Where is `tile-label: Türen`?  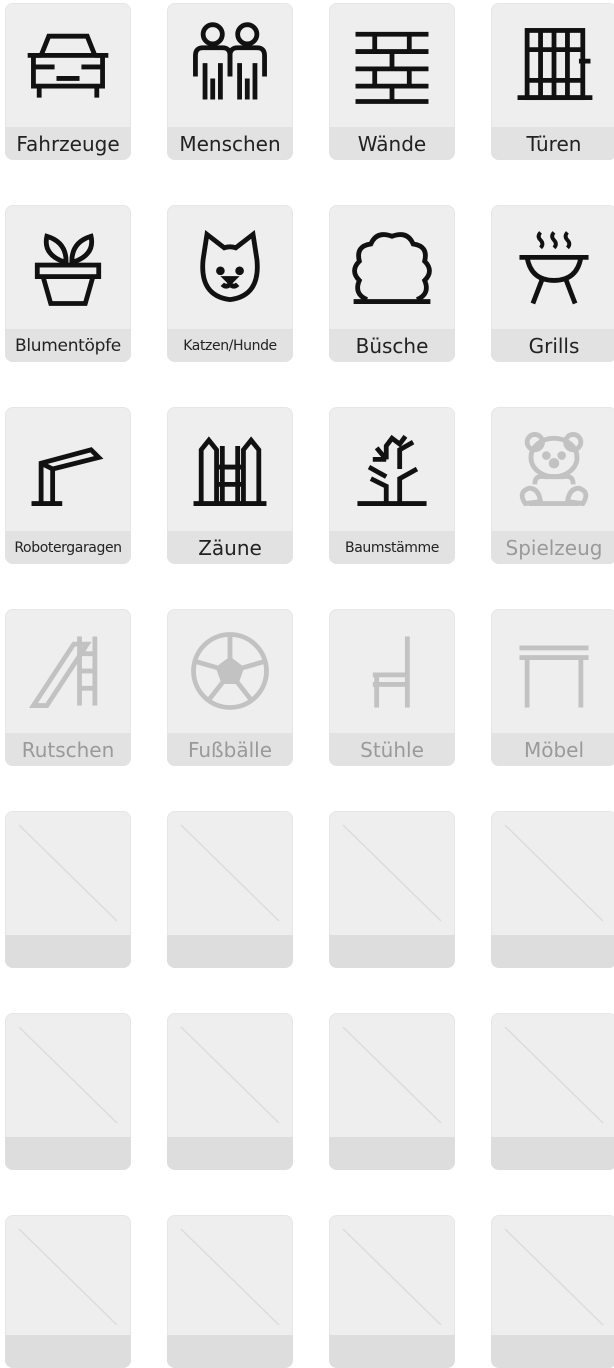
tile-label: Türen is located at coordinates (552, 143).